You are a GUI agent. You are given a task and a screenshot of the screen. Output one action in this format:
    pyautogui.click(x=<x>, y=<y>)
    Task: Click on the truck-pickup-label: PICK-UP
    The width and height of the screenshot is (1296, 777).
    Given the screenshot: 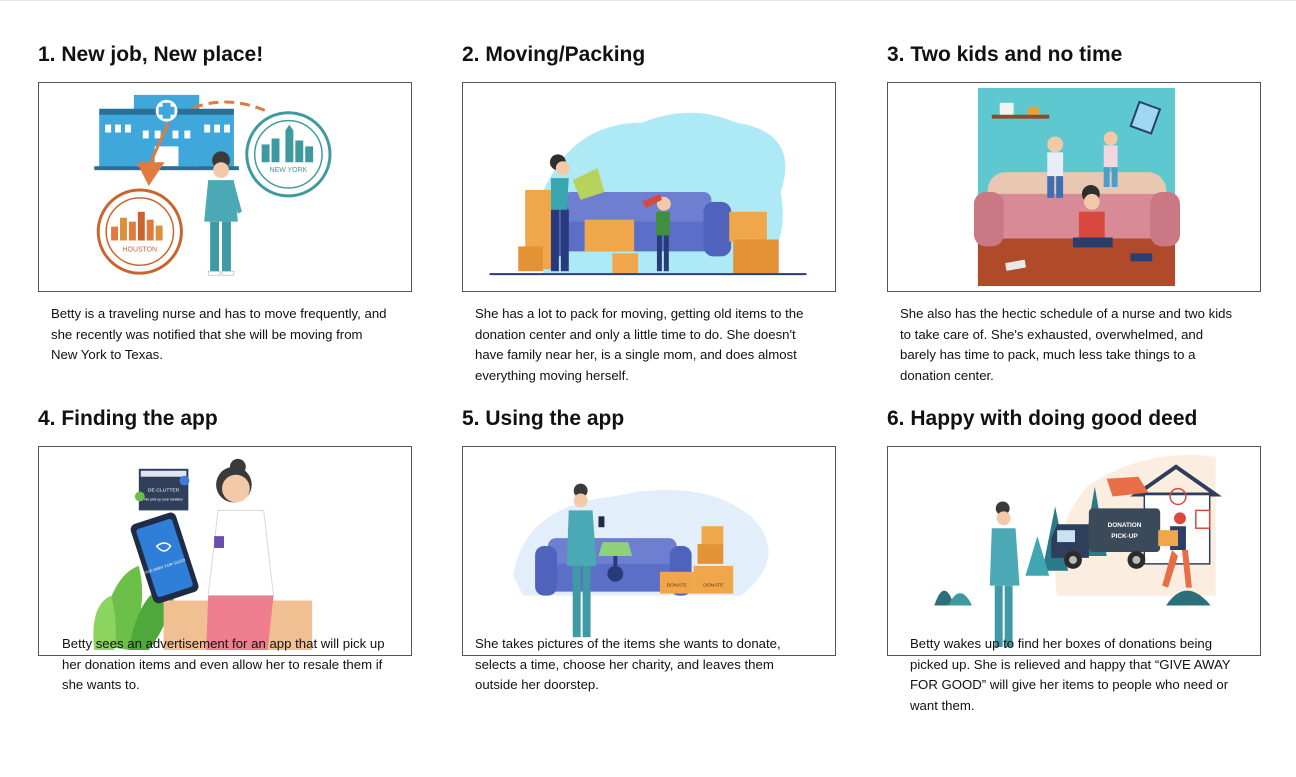 What is the action you would take?
    pyautogui.click(x=1124, y=536)
    